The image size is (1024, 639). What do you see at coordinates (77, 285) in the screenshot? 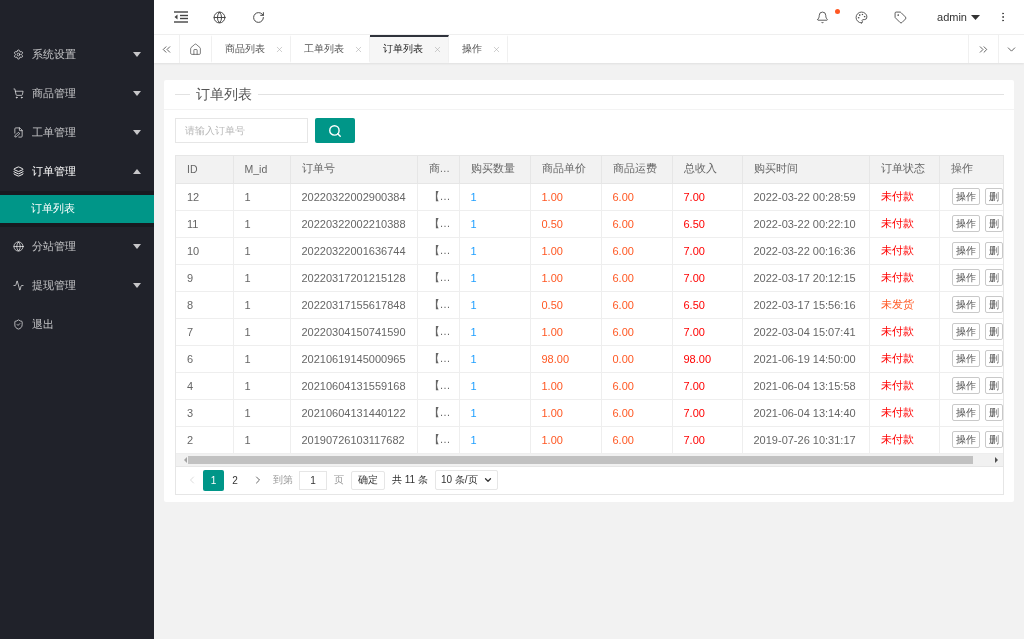
I see `menu-item: 提现管理` at bounding box center [77, 285].